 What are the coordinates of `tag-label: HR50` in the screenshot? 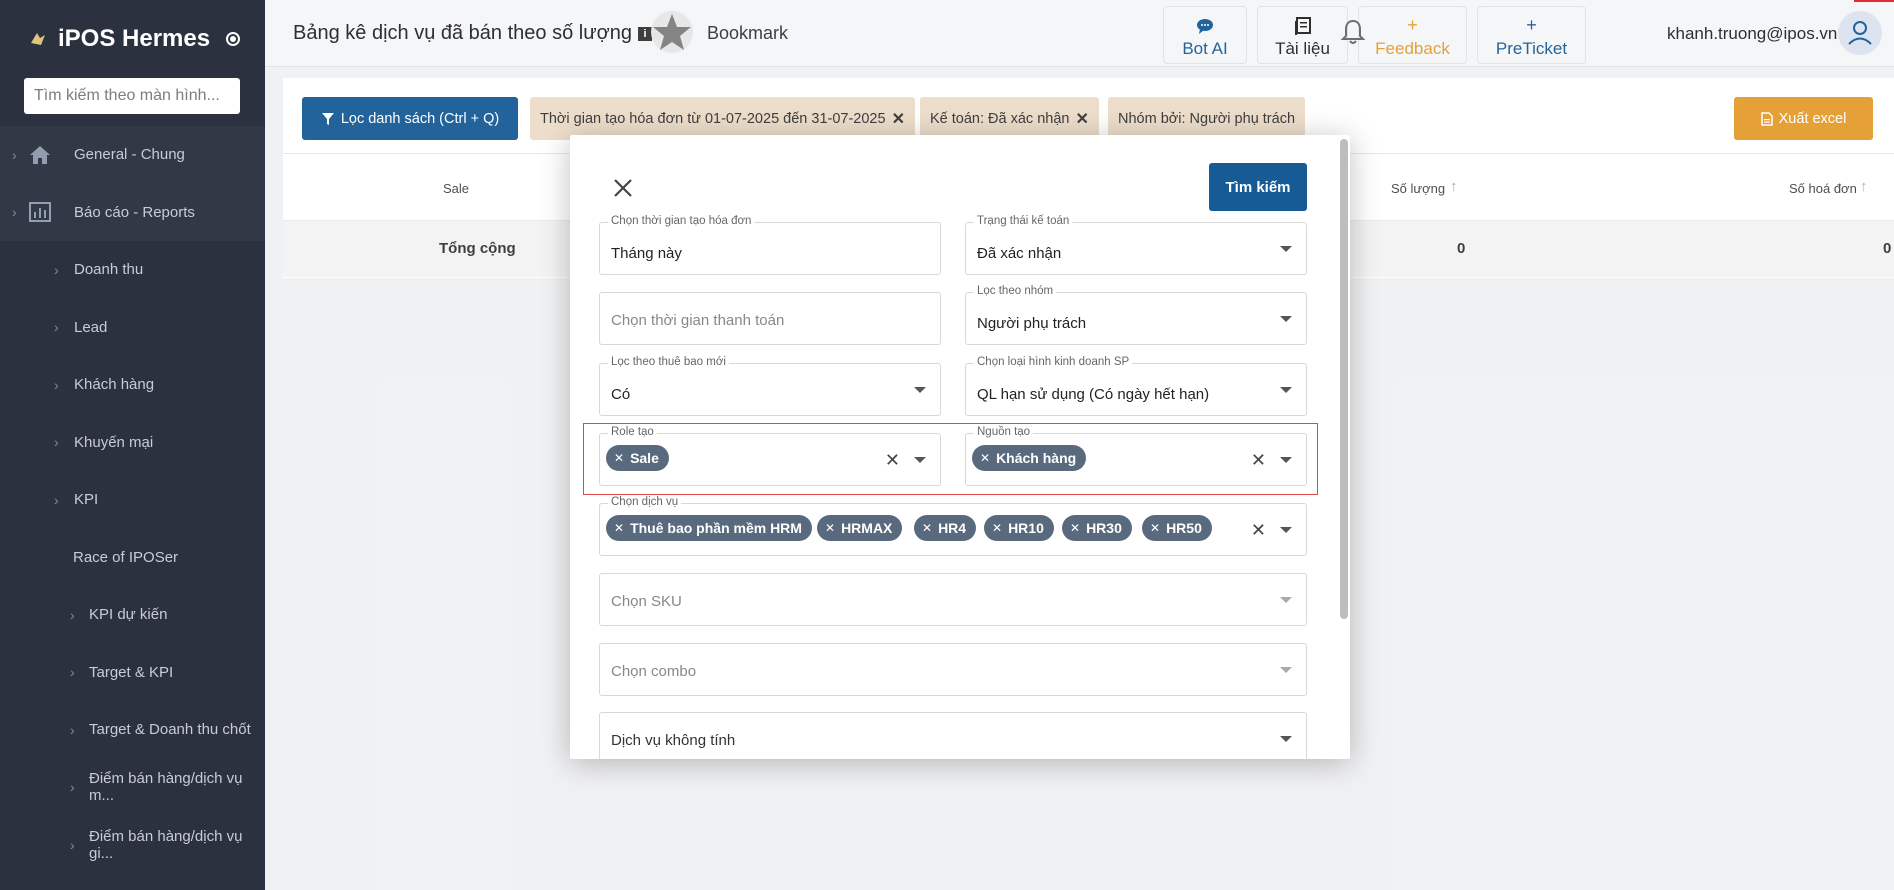 It's located at (1184, 528).